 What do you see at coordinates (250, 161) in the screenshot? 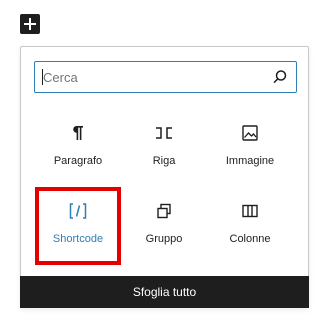
I see `block-label: Immagine` at bounding box center [250, 161].